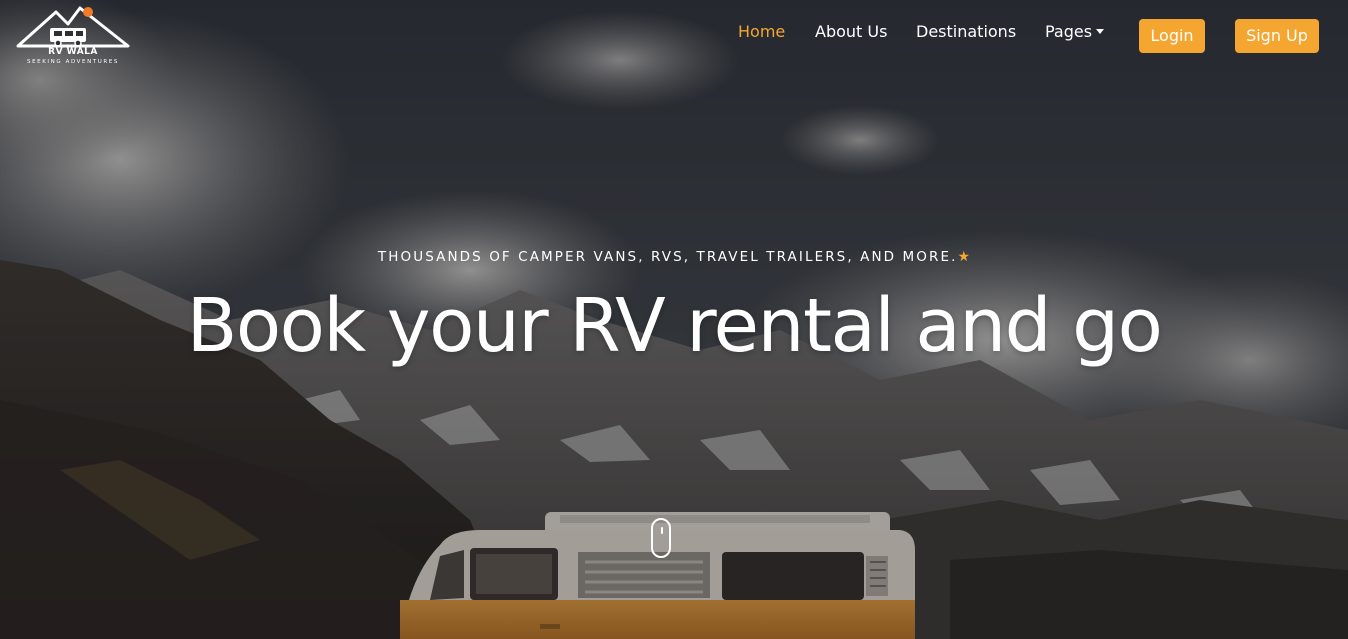  What do you see at coordinates (966, 31) in the screenshot?
I see `nav-destinations: Destinations` at bounding box center [966, 31].